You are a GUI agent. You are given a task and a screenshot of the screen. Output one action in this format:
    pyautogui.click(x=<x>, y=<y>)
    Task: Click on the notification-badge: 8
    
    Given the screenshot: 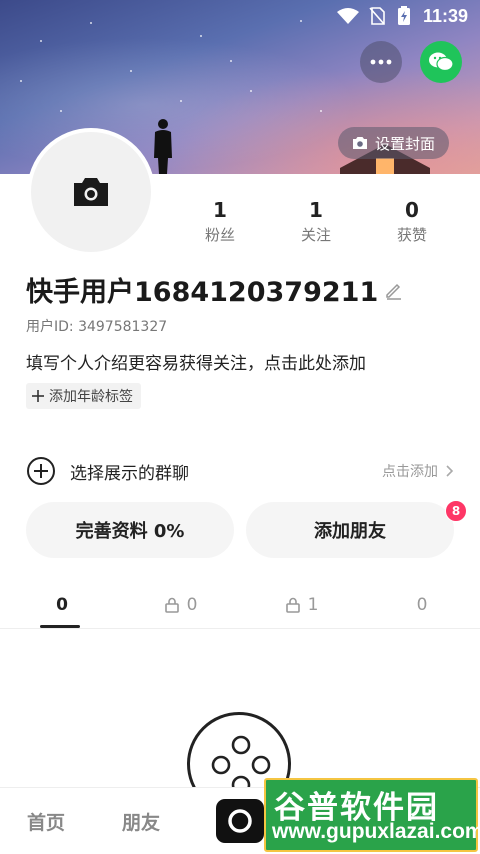 What is the action you would take?
    pyautogui.click(x=456, y=511)
    